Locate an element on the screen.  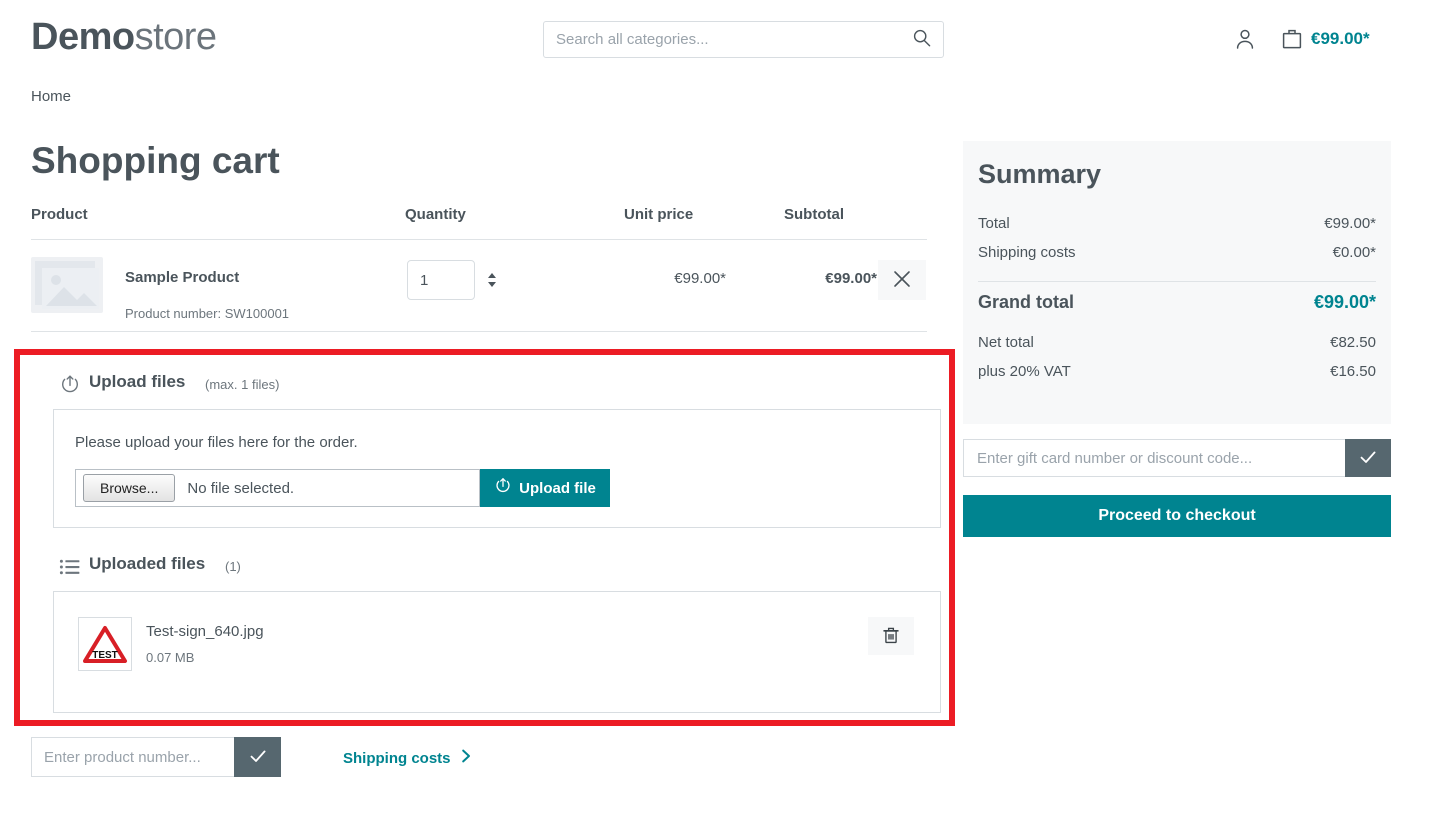
search-icon is located at coordinates (922, 39).